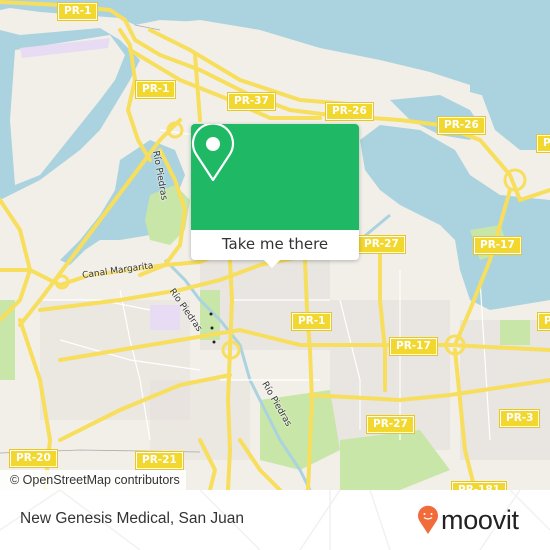 Image resolution: width=550 pixels, height=550 pixels. Describe the element at coordinates (93, 480) in the screenshot. I see `map-attribution: © OpenStreetMap contributors` at that location.